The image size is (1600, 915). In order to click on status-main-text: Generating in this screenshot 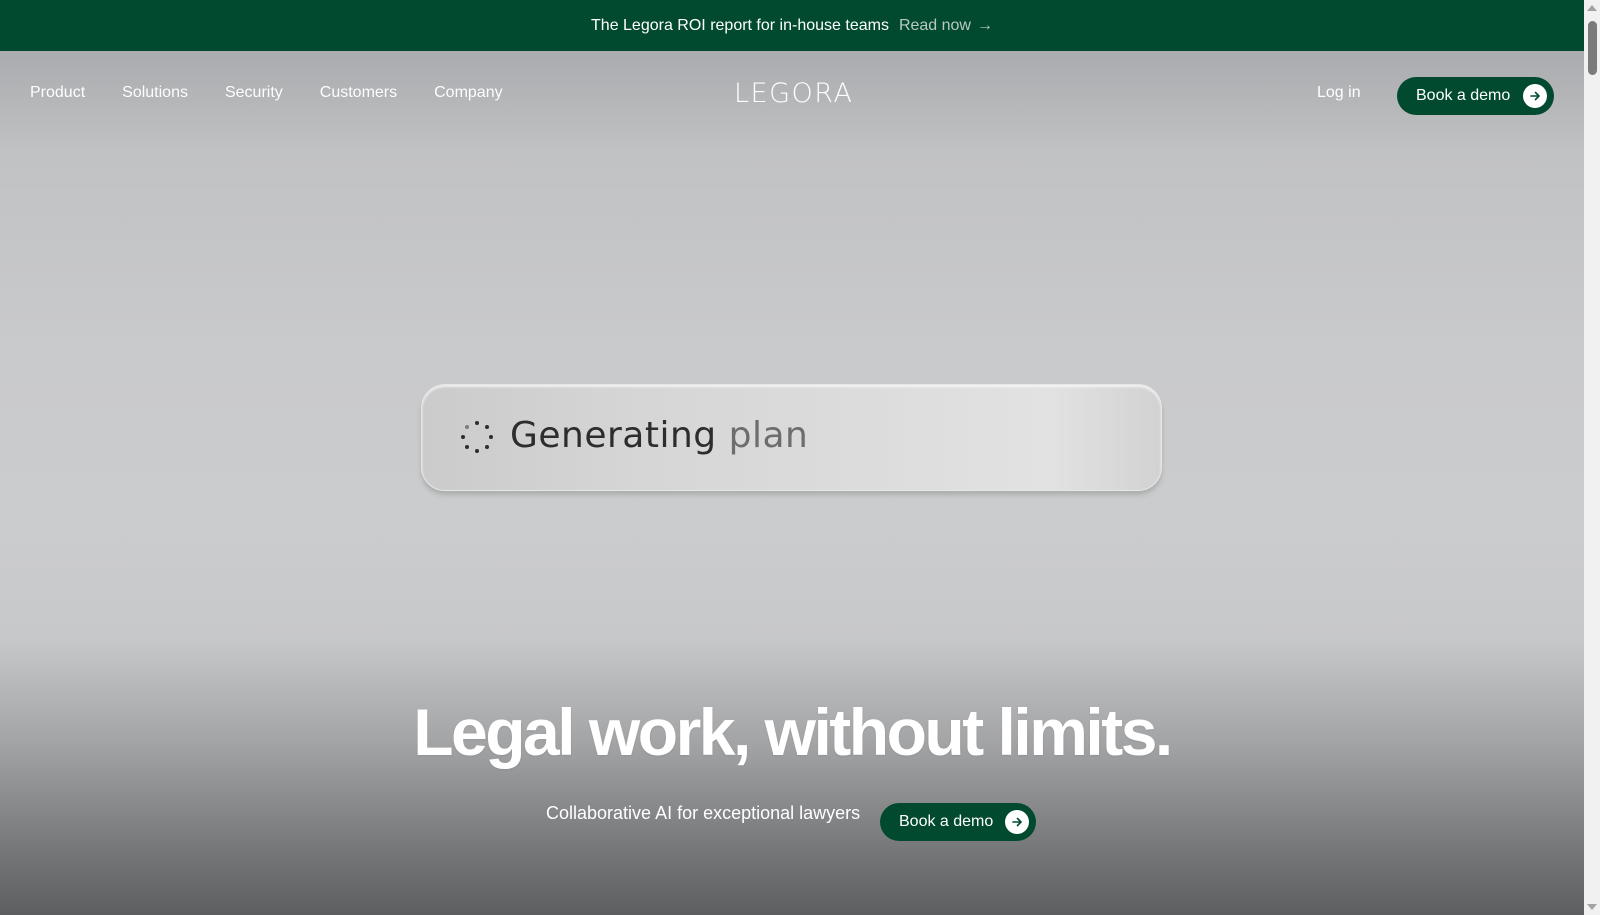, I will do `click(613, 435)`.